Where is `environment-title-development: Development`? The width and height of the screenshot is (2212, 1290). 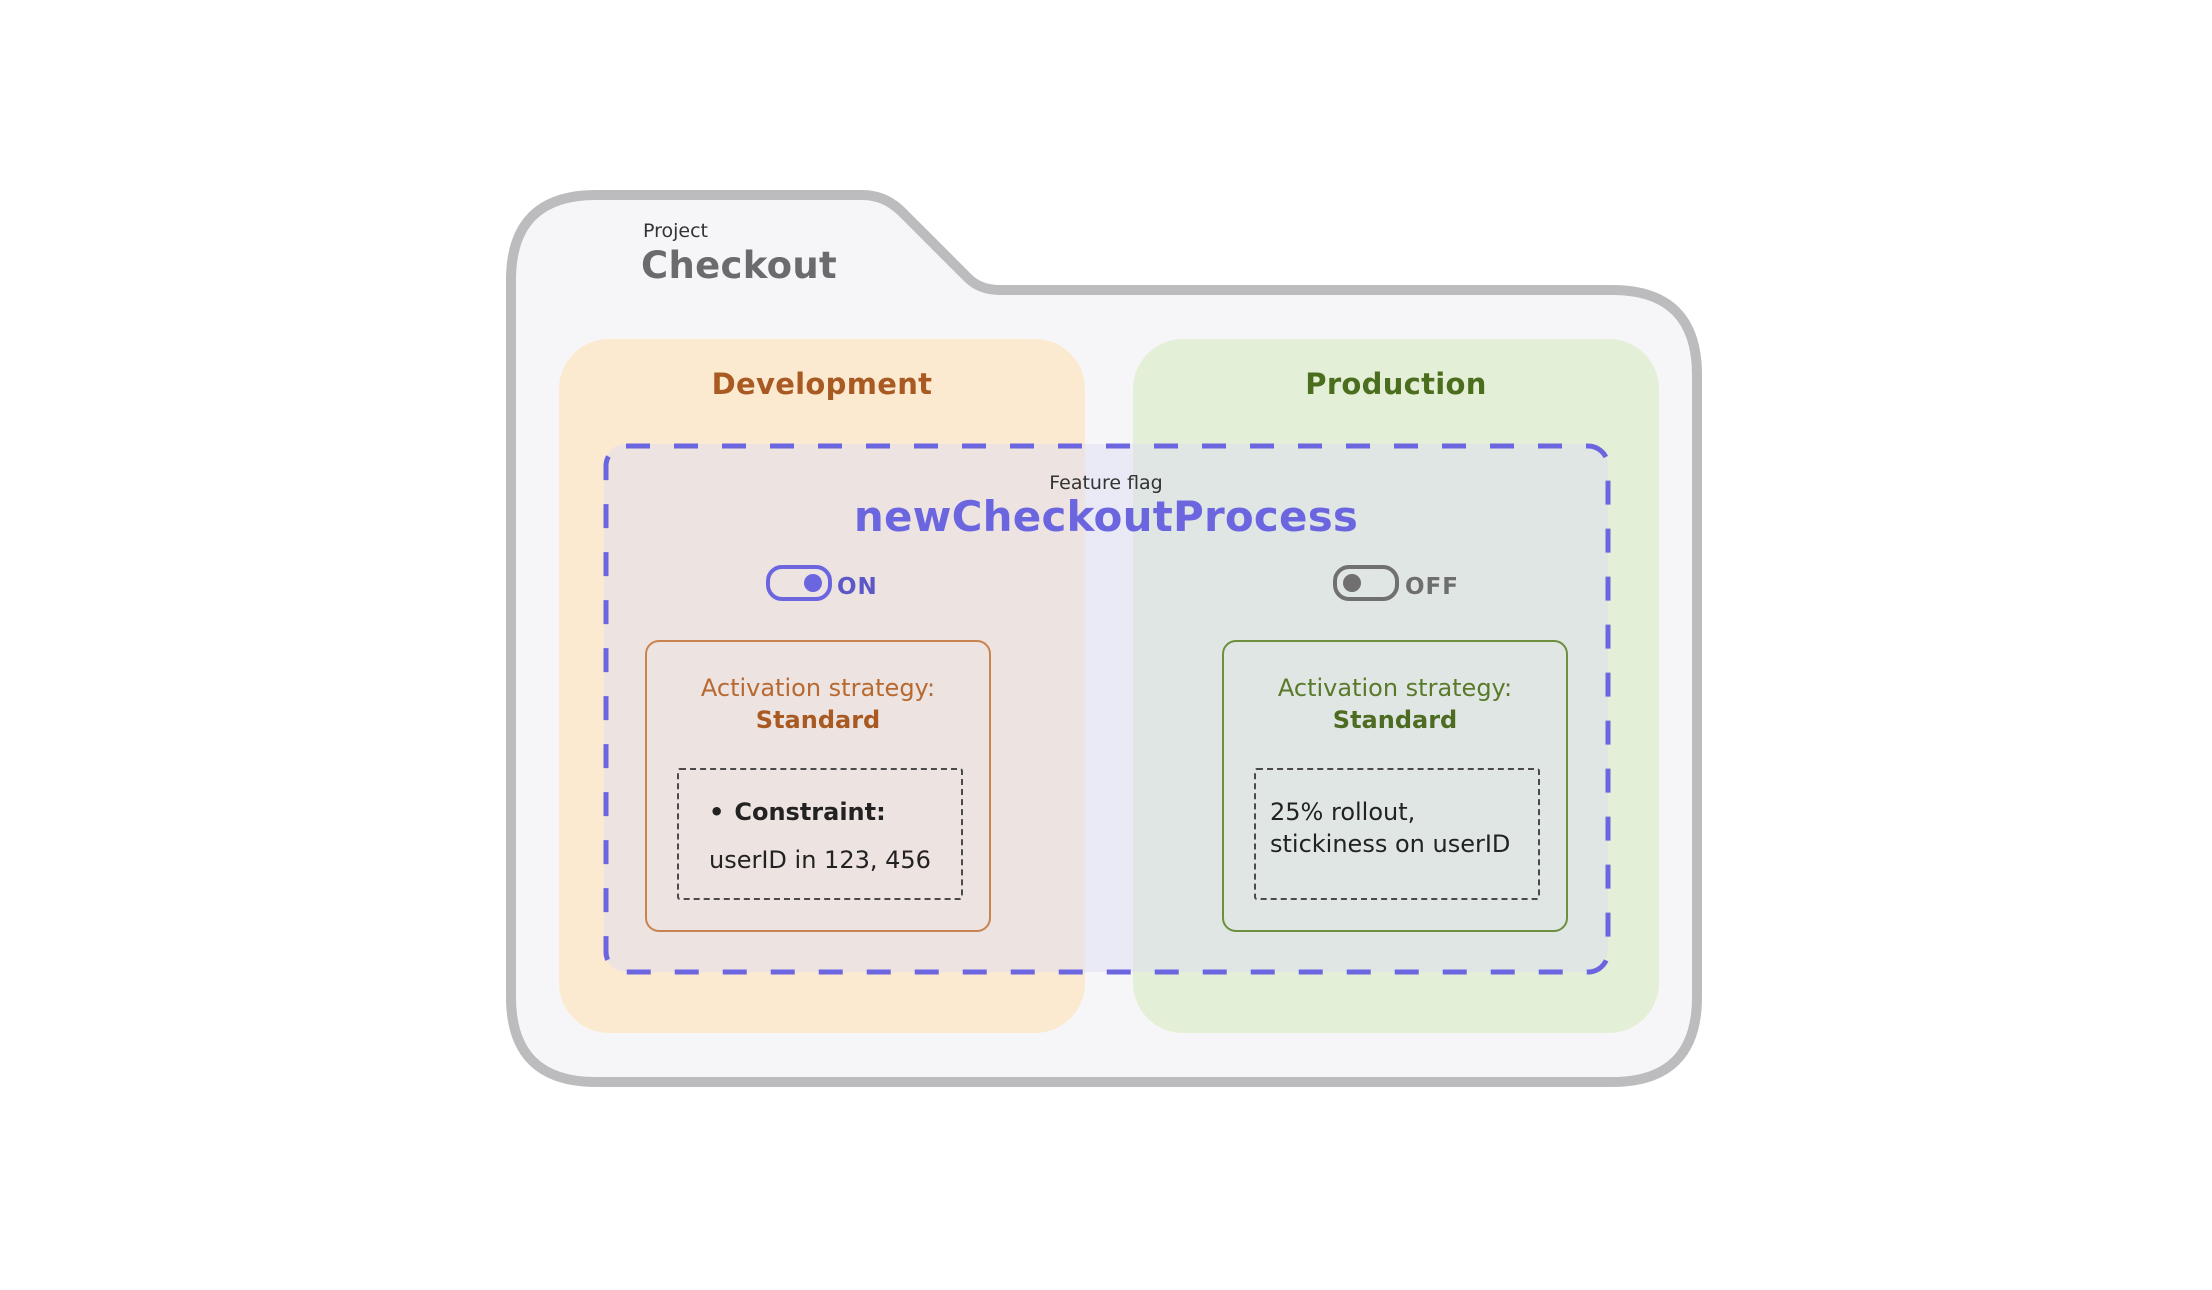 environment-title-development: Development is located at coordinates (822, 384).